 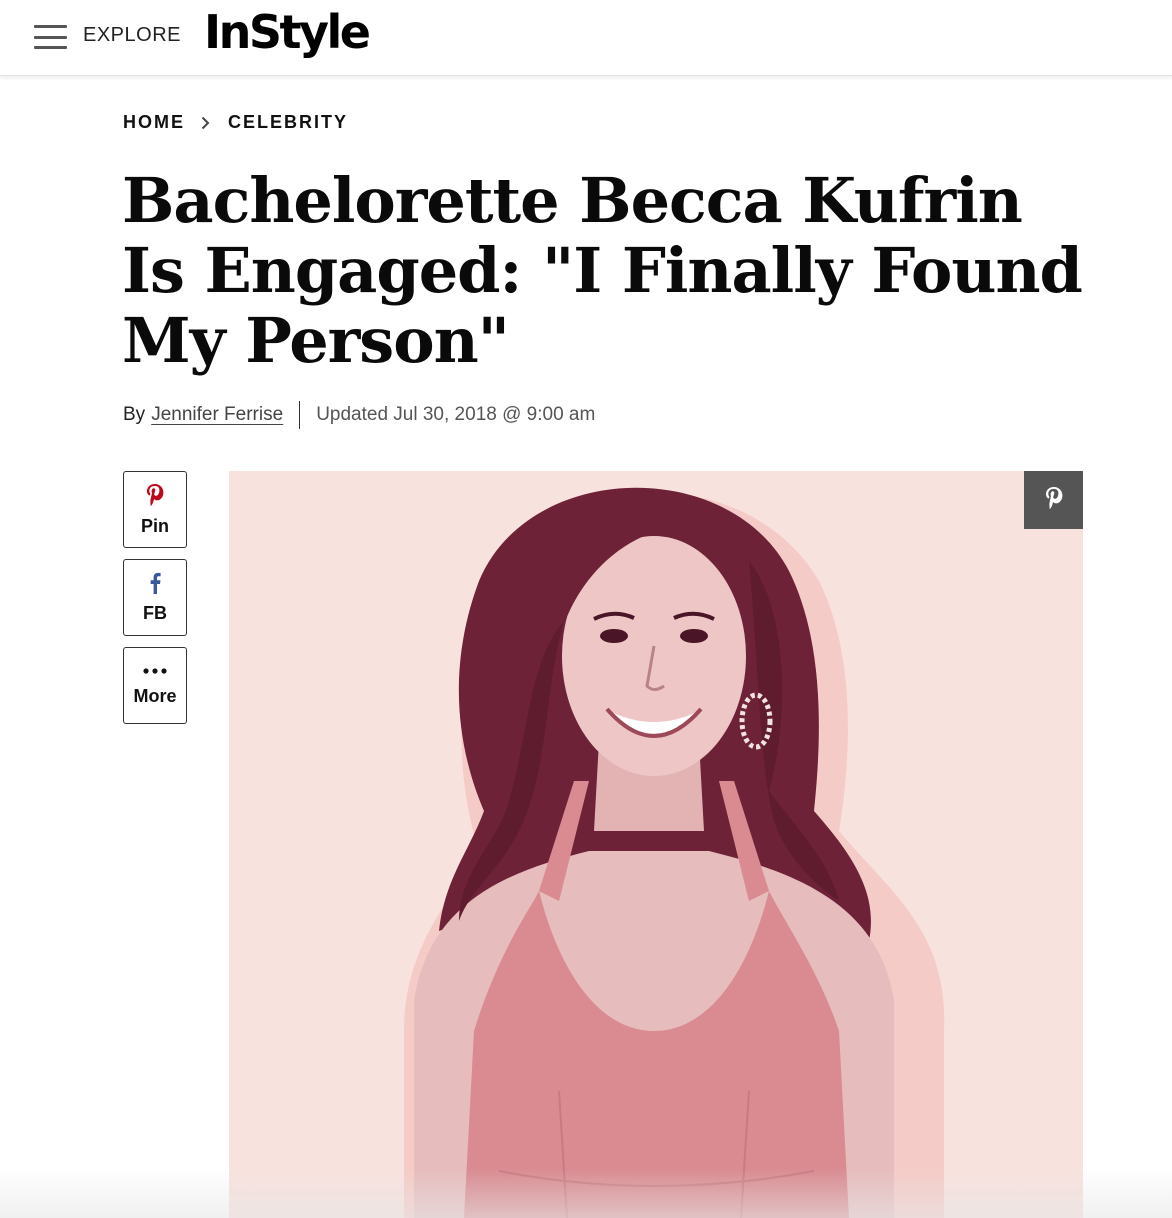 I want to click on chevron-right-icon, so click(x=205, y=123).